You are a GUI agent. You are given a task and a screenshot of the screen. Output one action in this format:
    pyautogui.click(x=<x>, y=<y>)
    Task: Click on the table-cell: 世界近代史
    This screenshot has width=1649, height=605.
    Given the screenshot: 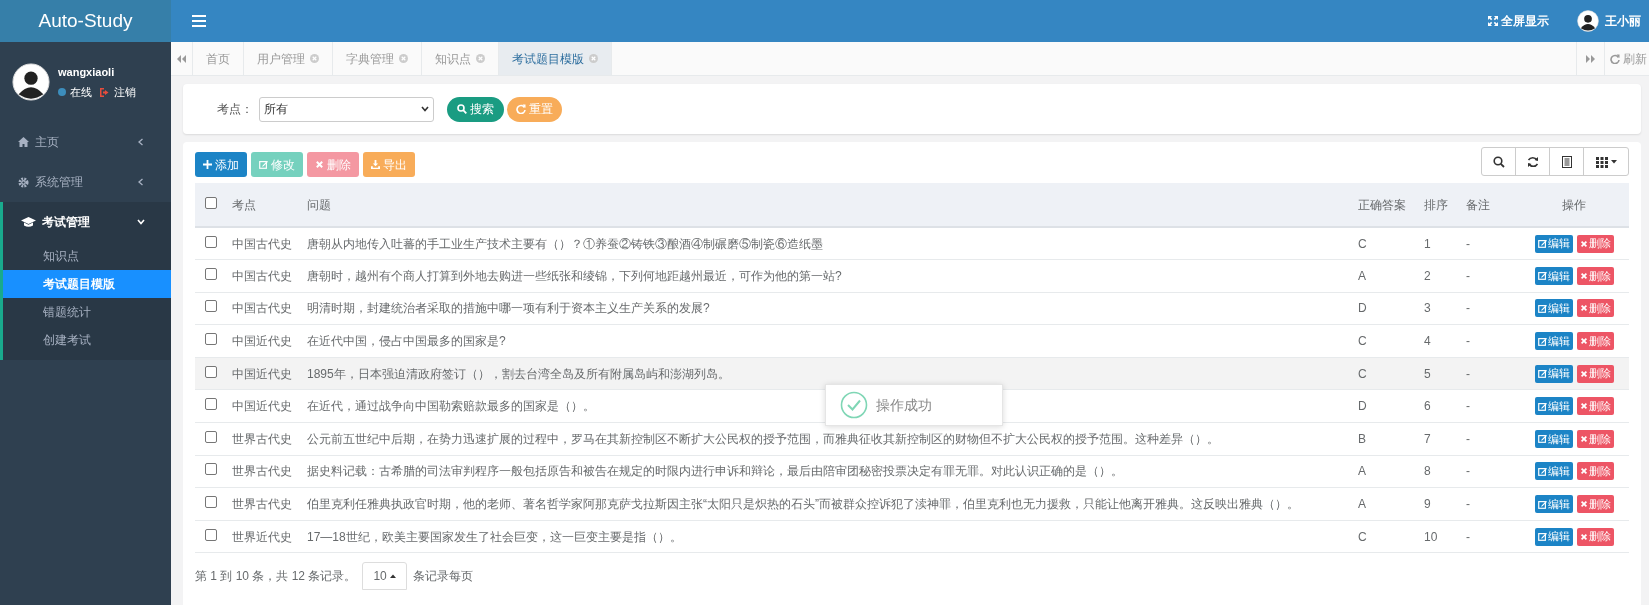 What is the action you would take?
    pyautogui.click(x=262, y=536)
    